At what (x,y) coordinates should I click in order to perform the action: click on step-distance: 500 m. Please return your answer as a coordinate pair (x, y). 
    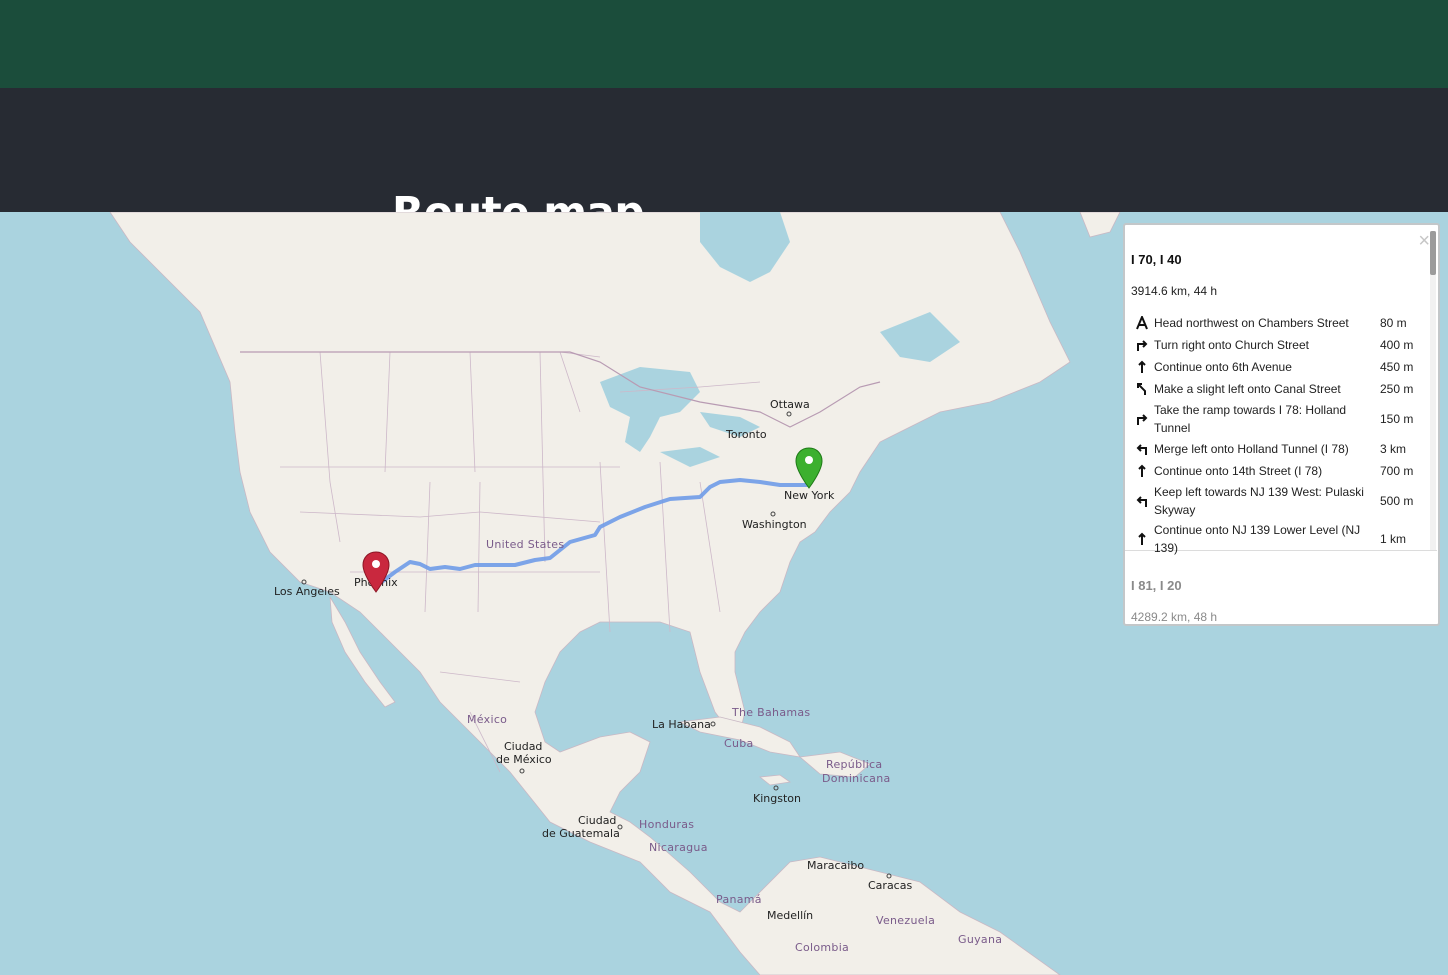
    Looking at the image, I should click on (1397, 501).